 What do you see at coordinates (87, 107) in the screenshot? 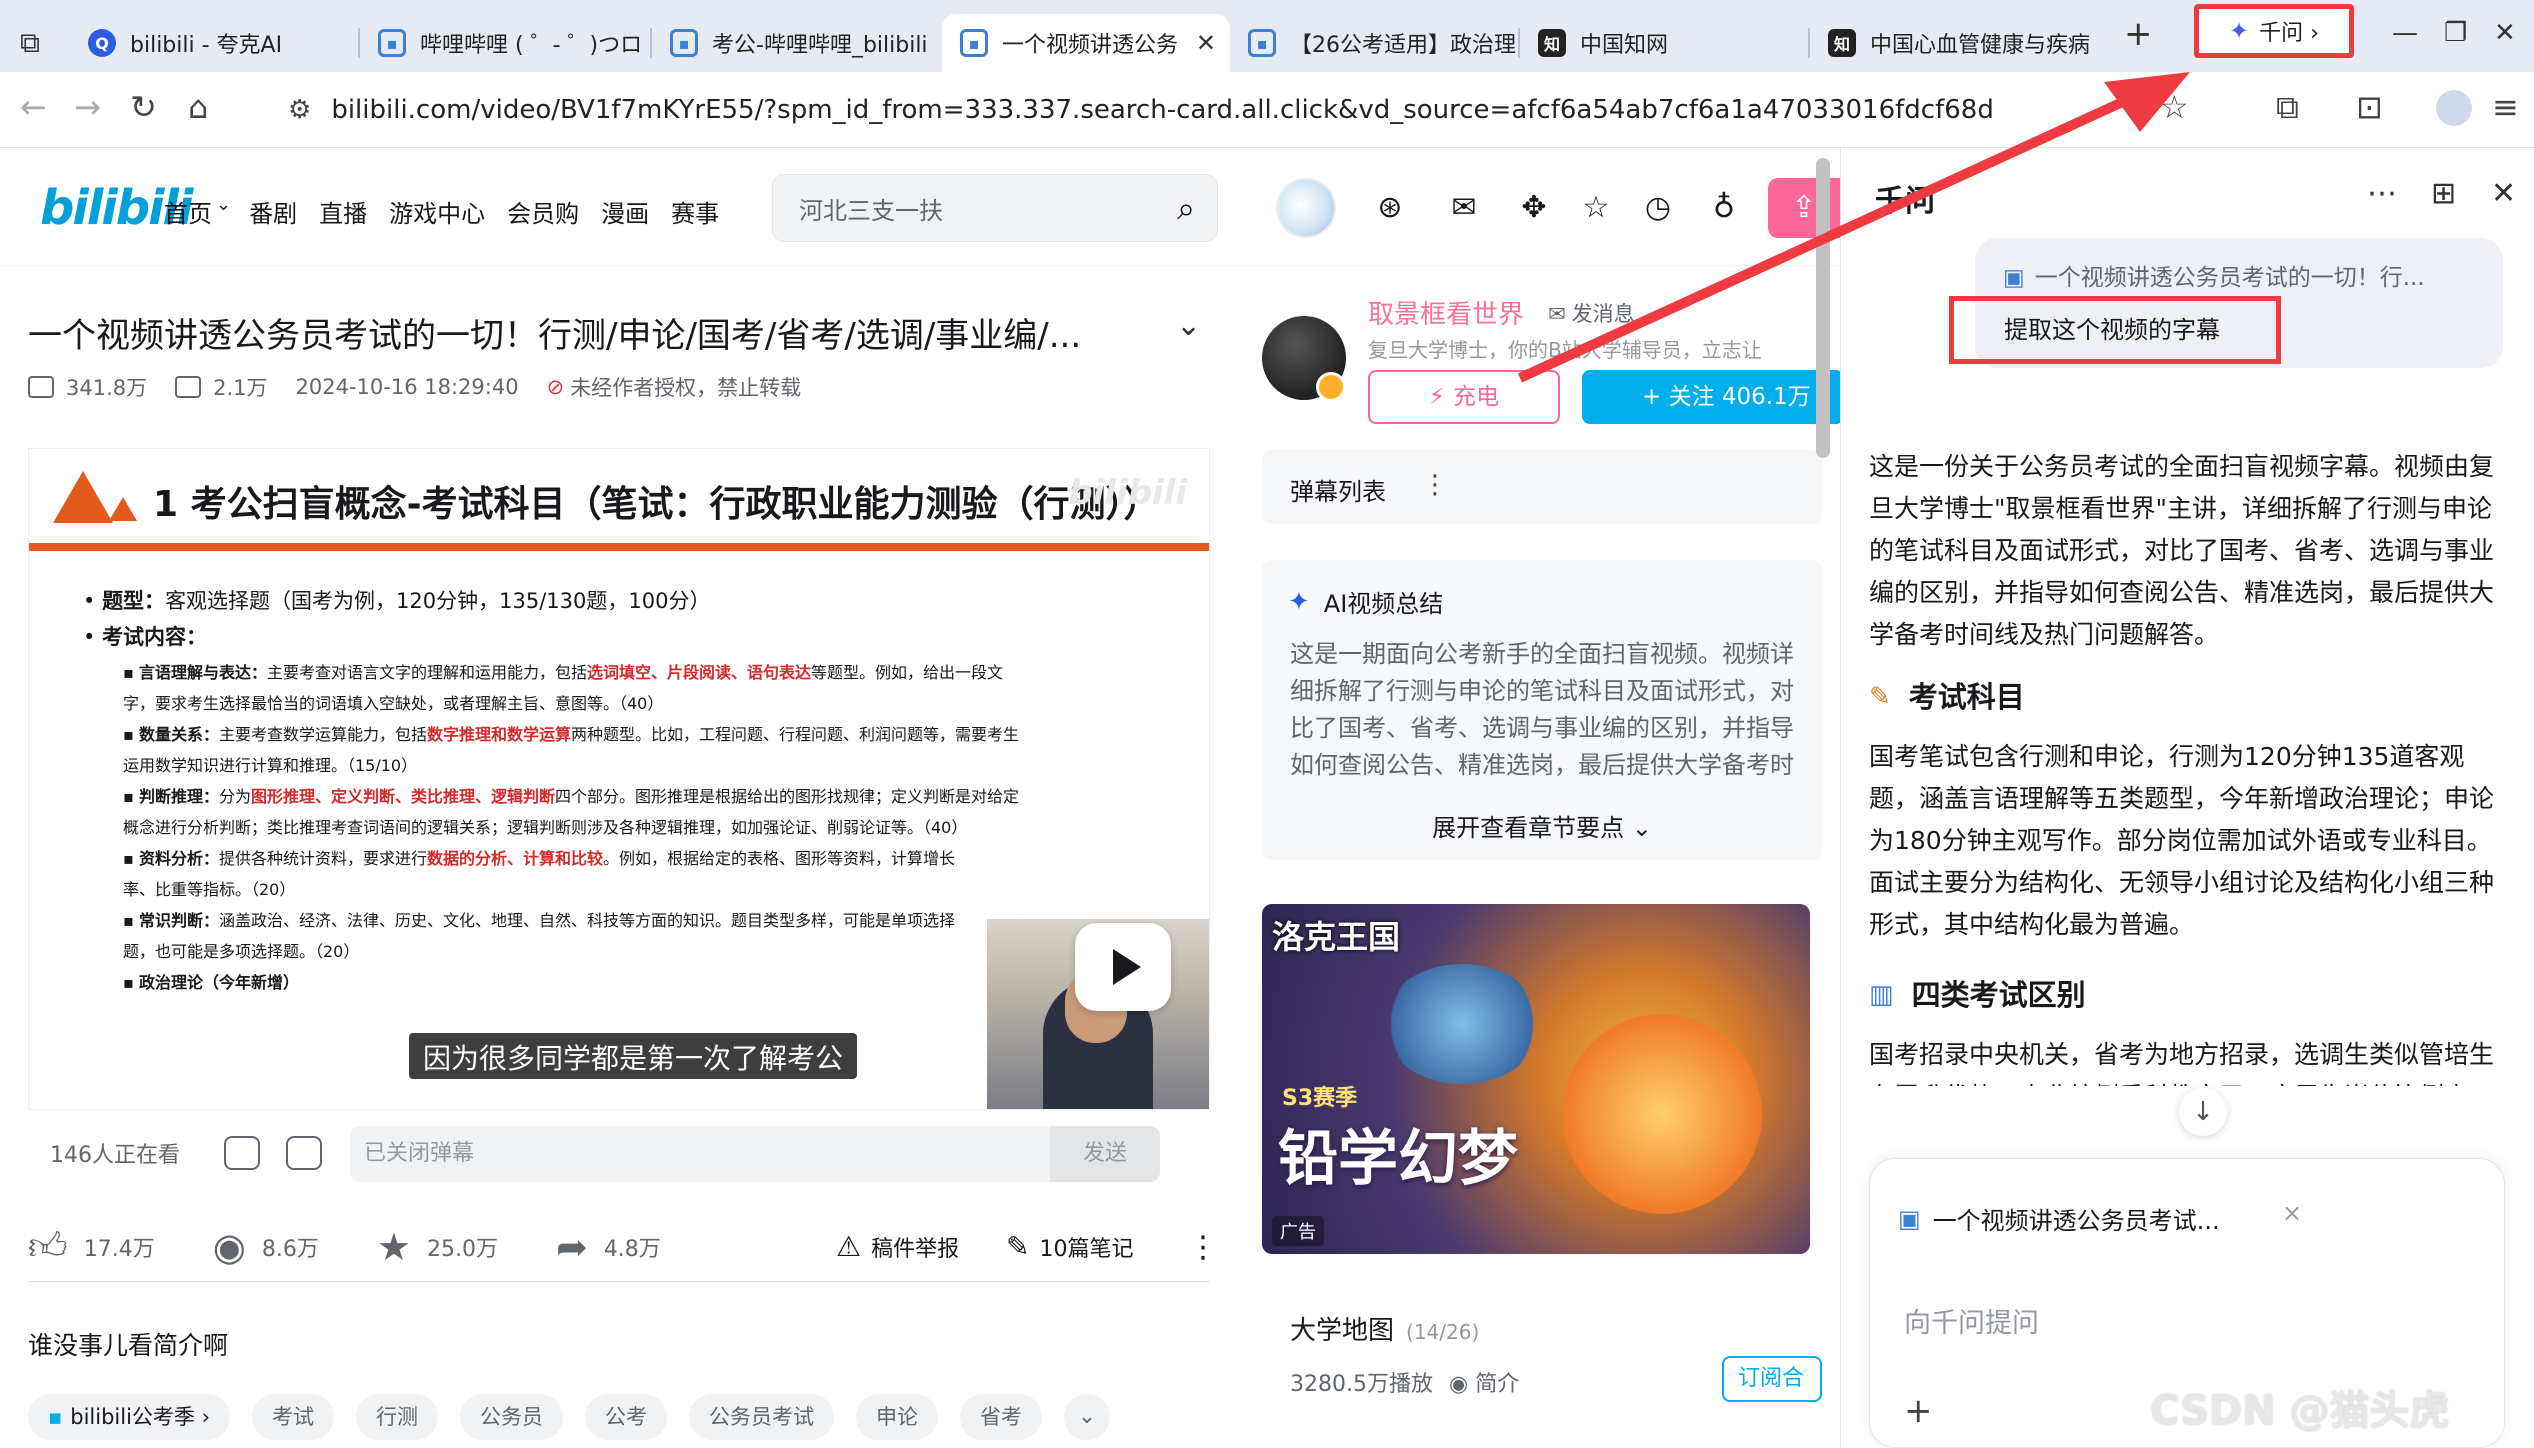
I see `forward-icon: →` at bounding box center [87, 107].